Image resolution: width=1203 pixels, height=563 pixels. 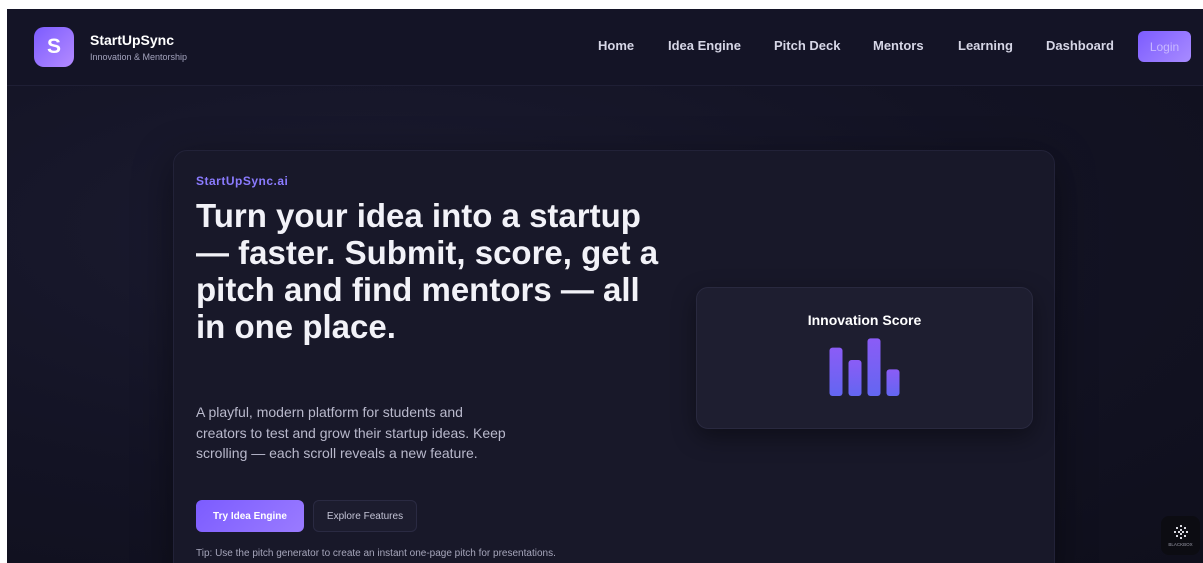 I want to click on blackbox-widget: BLACKBOX, so click(x=1180, y=535).